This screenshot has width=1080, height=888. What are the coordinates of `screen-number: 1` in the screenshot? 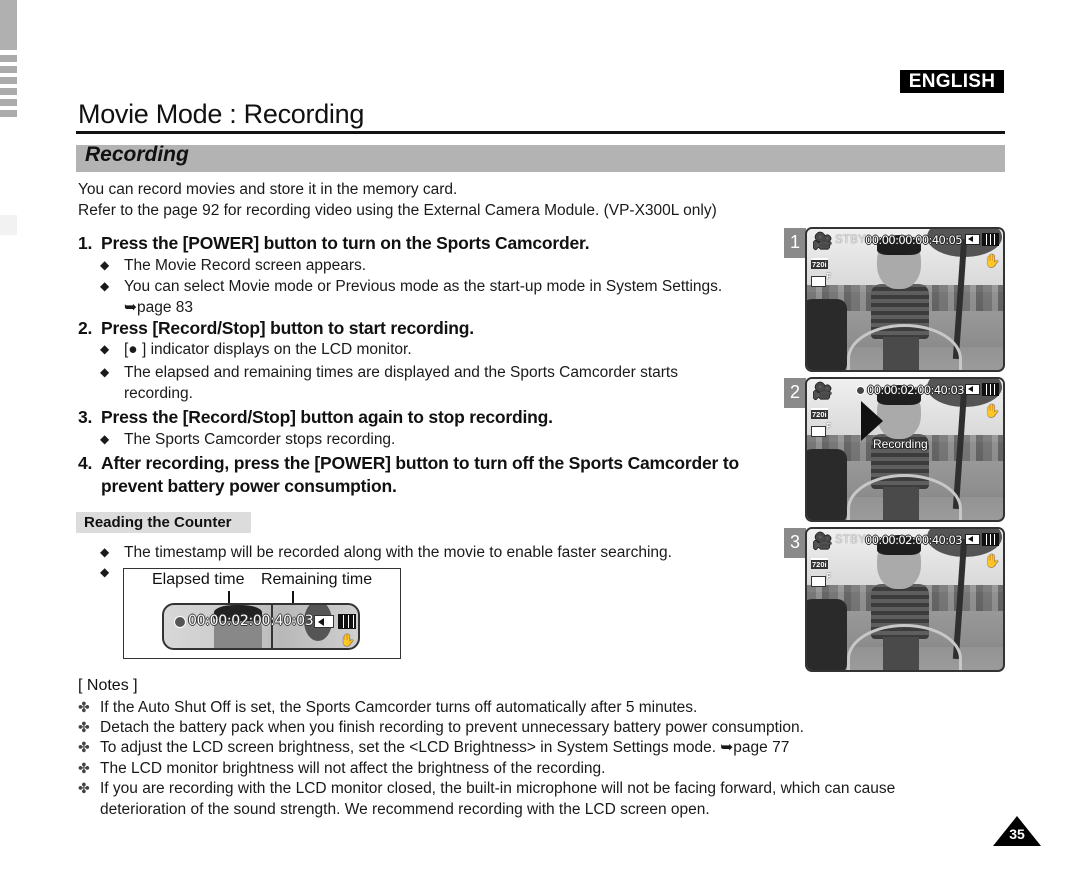 It's located at (795, 243).